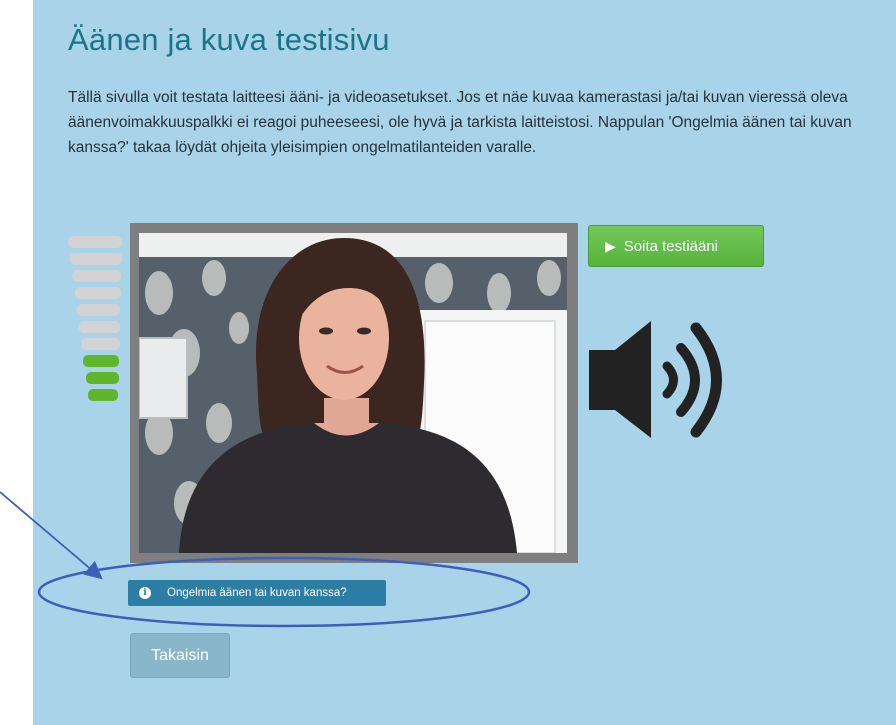 This screenshot has width=896, height=725. What do you see at coordinates (671, 246) in the screenshot?
I see `play-test-sound-label: Soita testiääni` at bounding box center [671, 246].